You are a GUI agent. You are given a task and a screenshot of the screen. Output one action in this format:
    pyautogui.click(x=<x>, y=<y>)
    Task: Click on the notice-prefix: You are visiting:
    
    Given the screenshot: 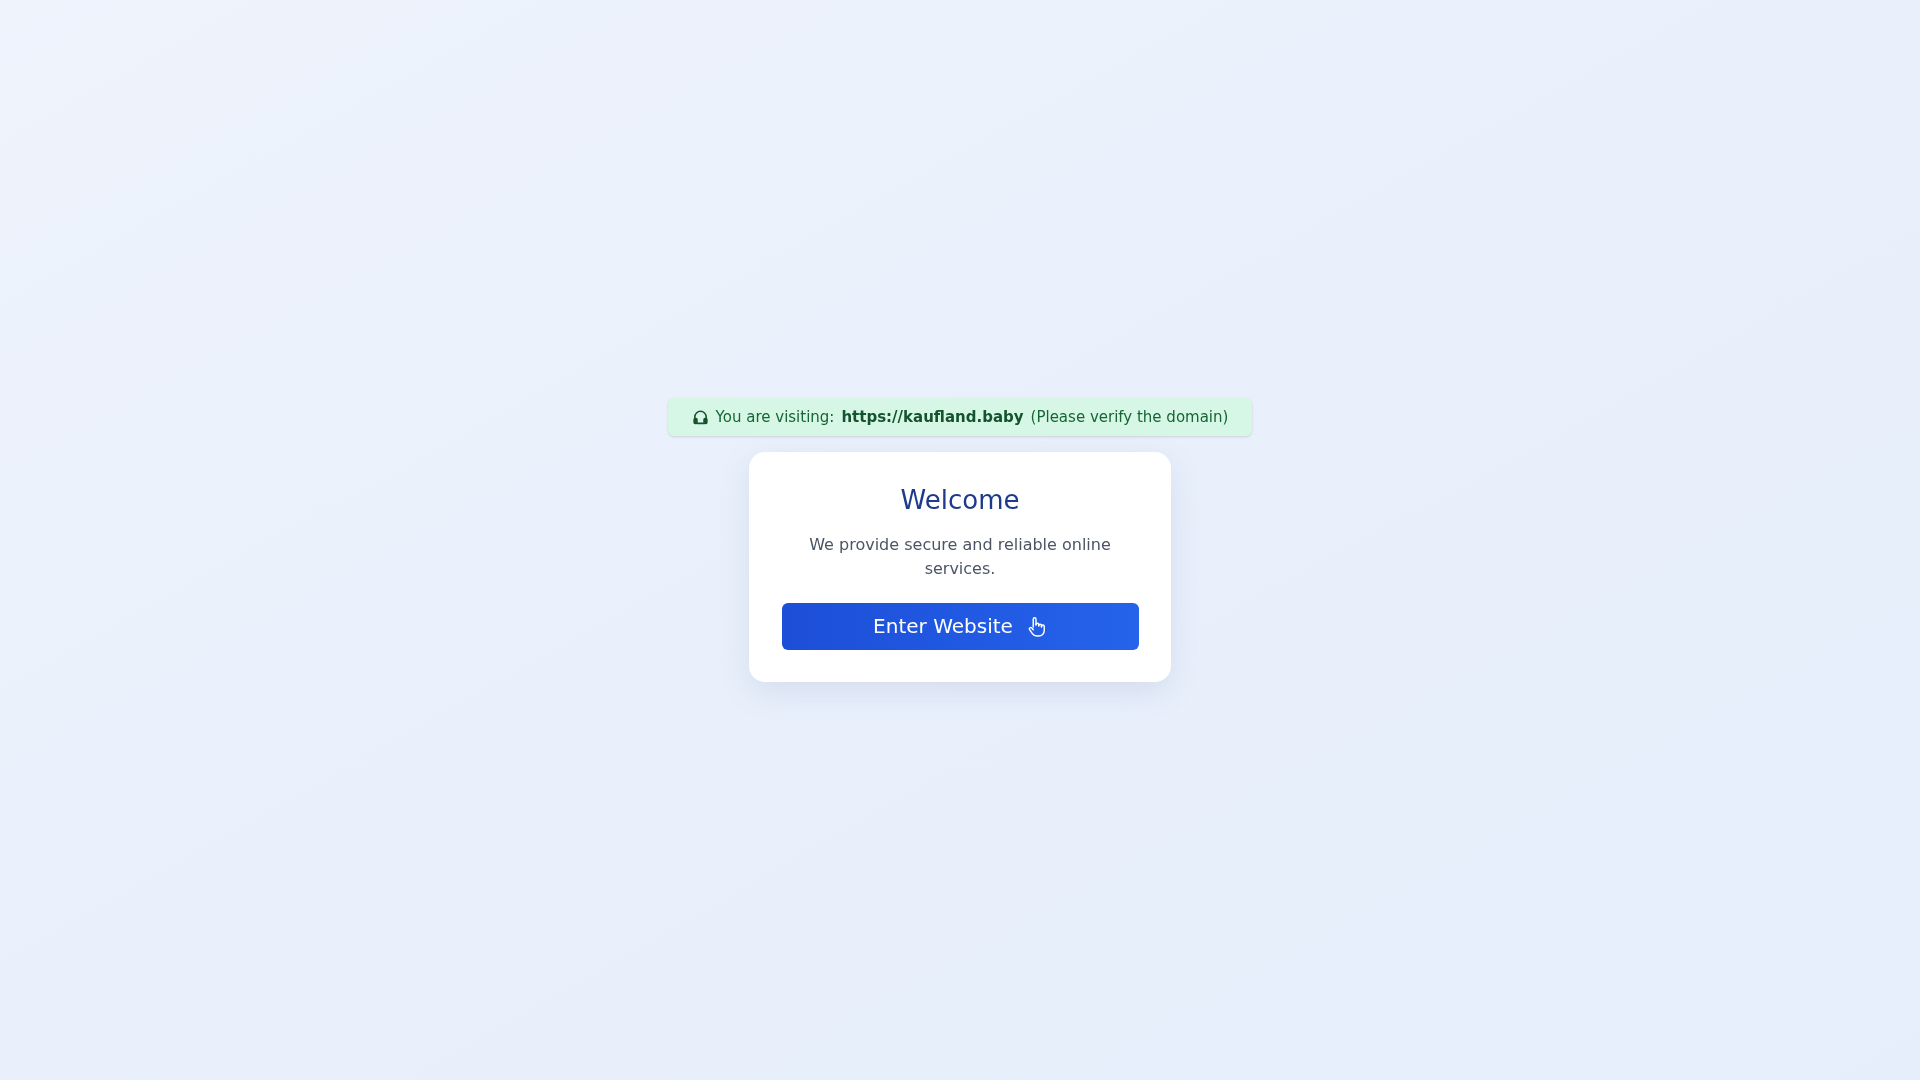 What is the action you would take?
    pyautogui.click(x=775, y=417)
    